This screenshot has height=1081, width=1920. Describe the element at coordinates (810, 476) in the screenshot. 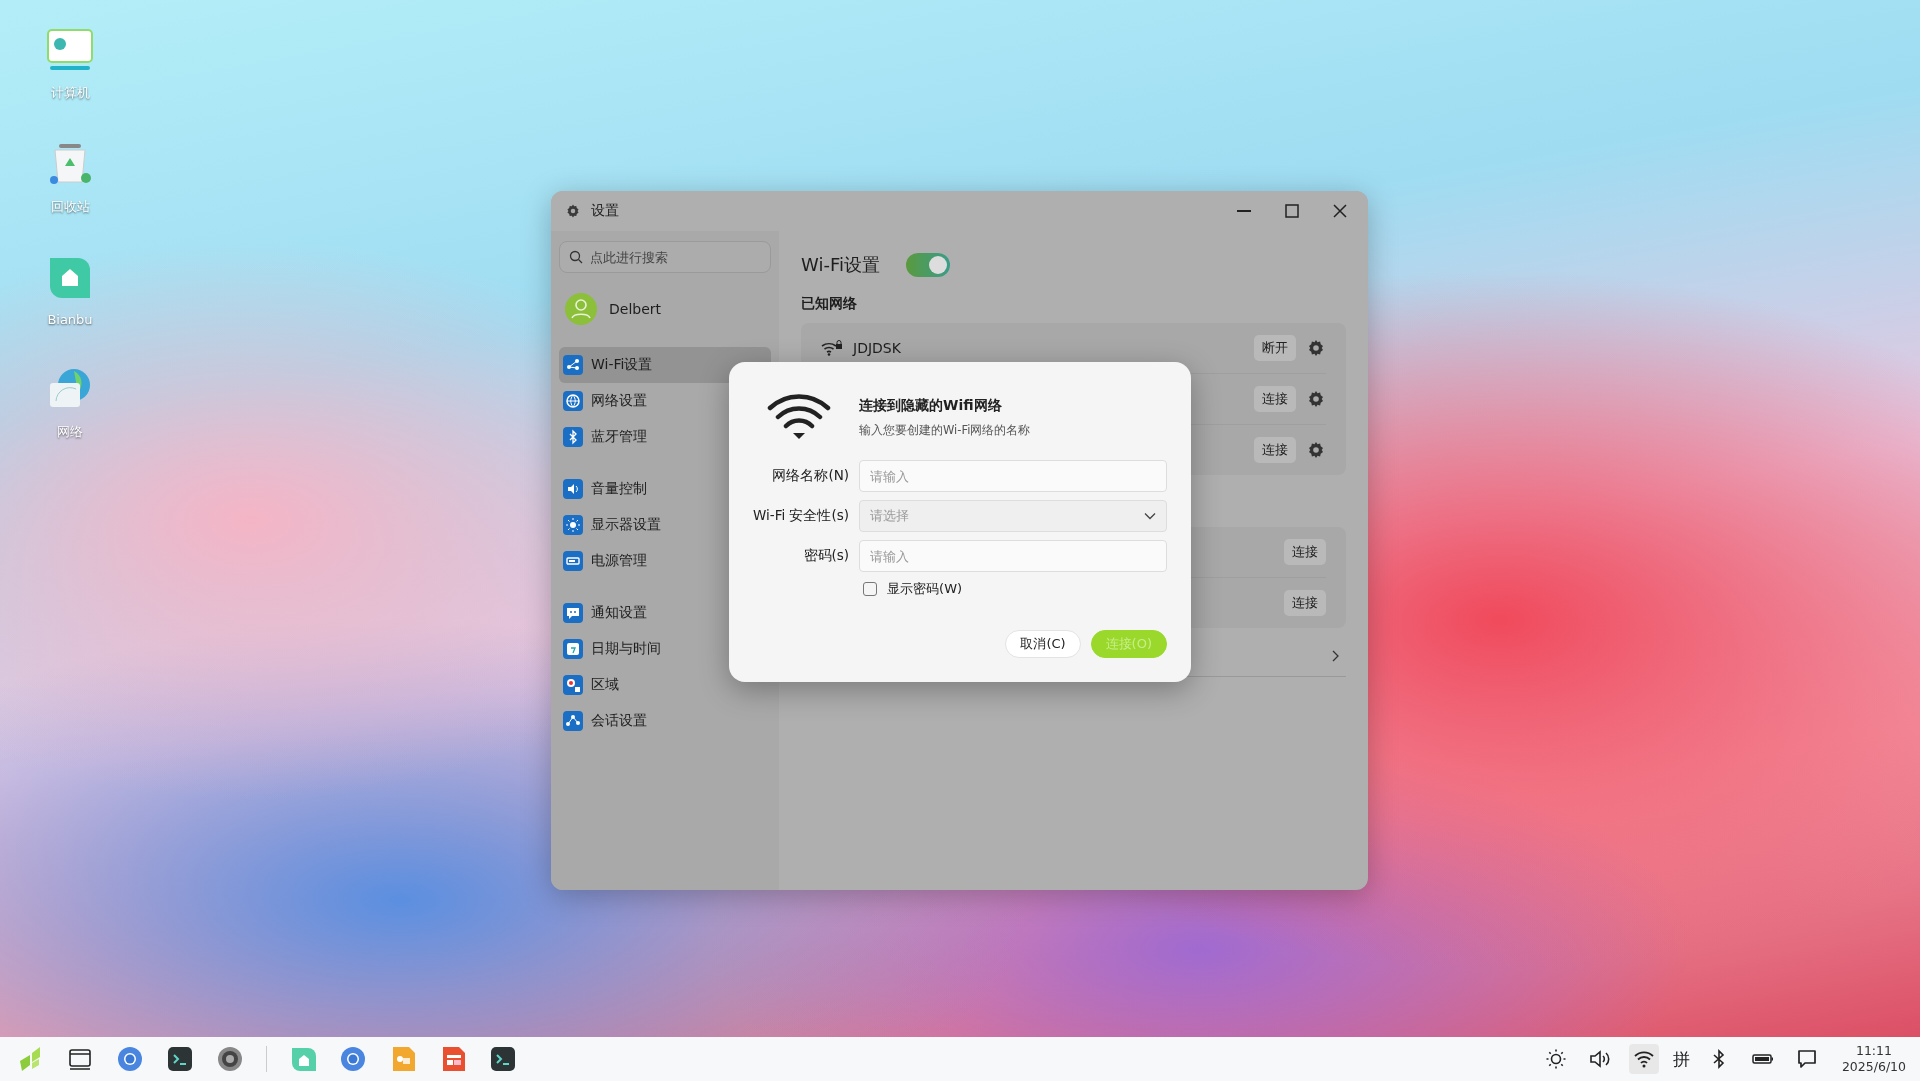

I see `field-label: 网络名称(N)` at that location.